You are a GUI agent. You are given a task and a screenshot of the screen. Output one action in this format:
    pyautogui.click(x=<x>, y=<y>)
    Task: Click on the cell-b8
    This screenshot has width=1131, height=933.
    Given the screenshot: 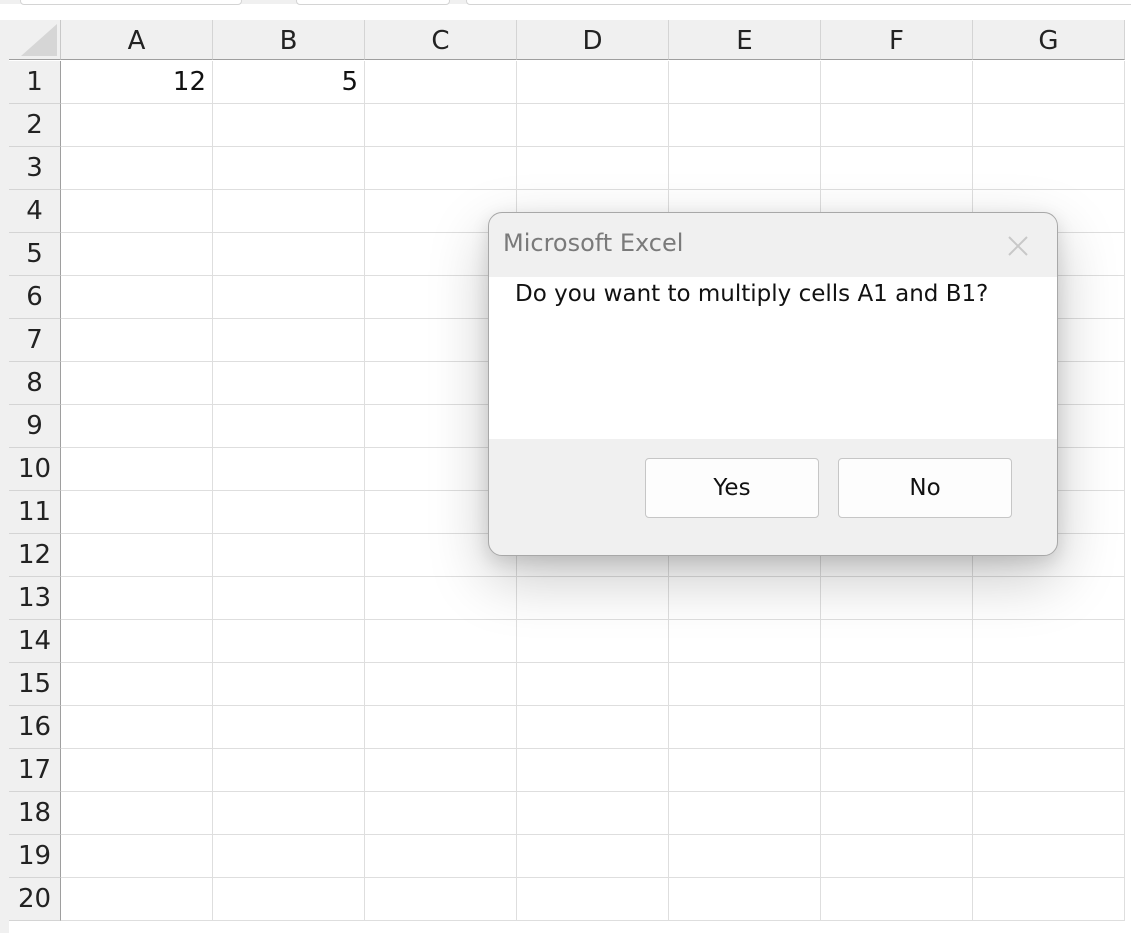 What is the action you would take?
    pyautogui.click(x=289, y=383)
    